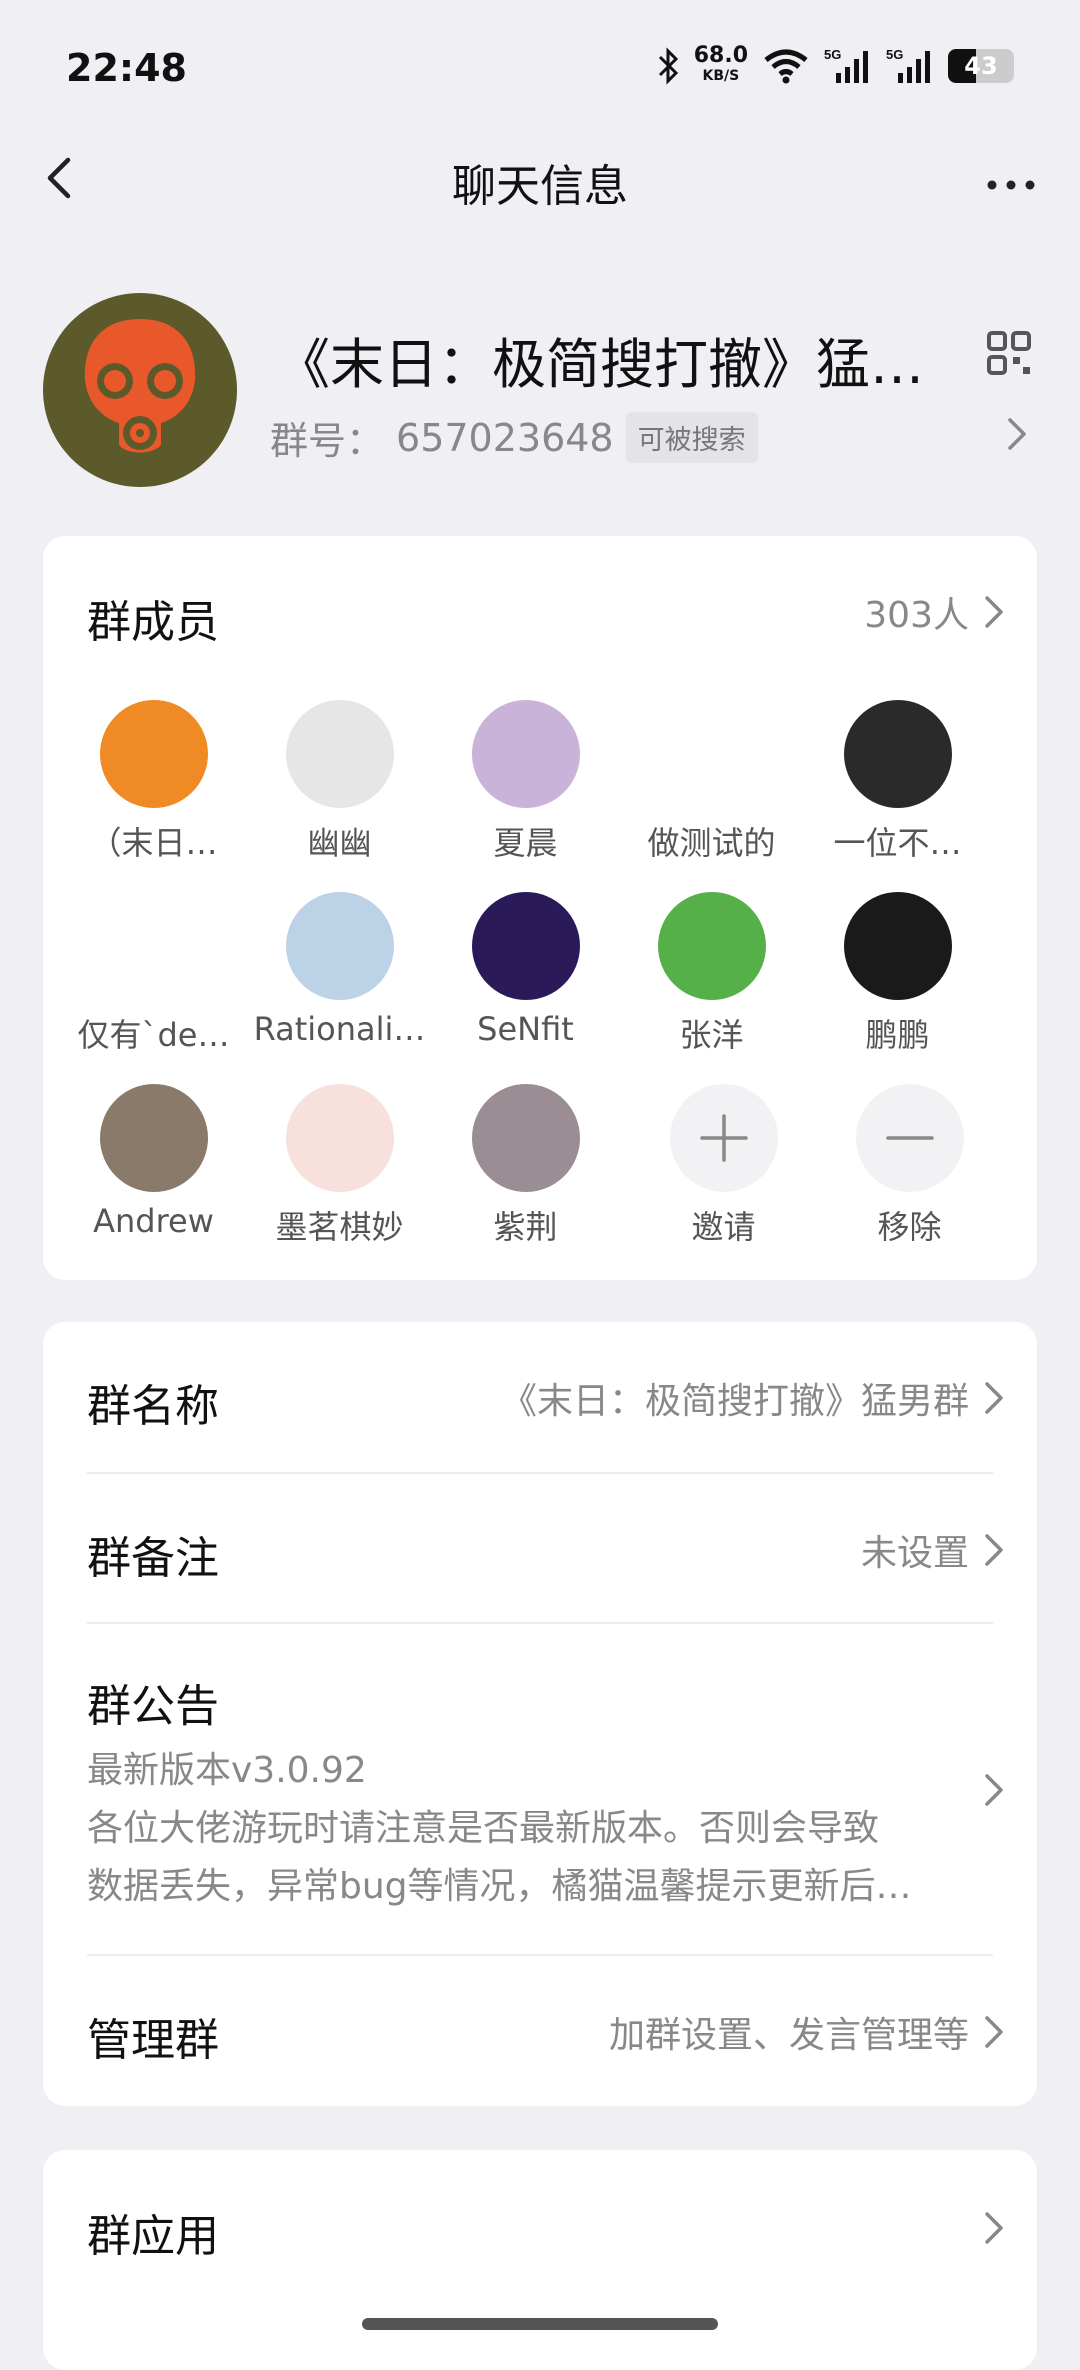 The height and width of the screenshot is (2370, 1080). Describe the element at coordinates (936, 612) in the screenshot. I see `members-count-link: 303人` at that location.